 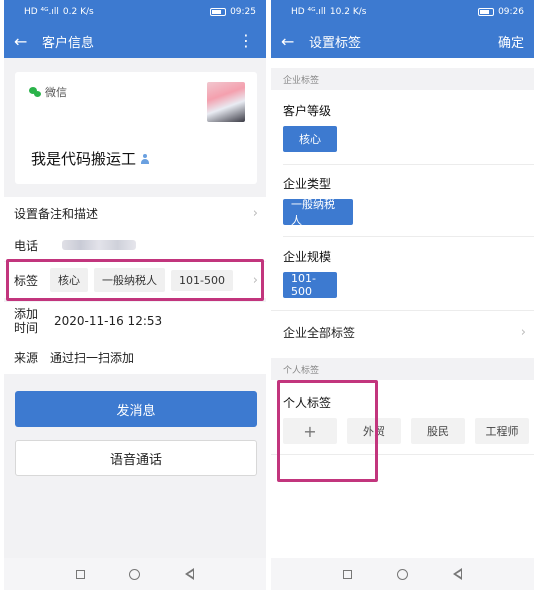 I want to click on app-bar: ← 设置标签 确定, so click(x=402, y=41).